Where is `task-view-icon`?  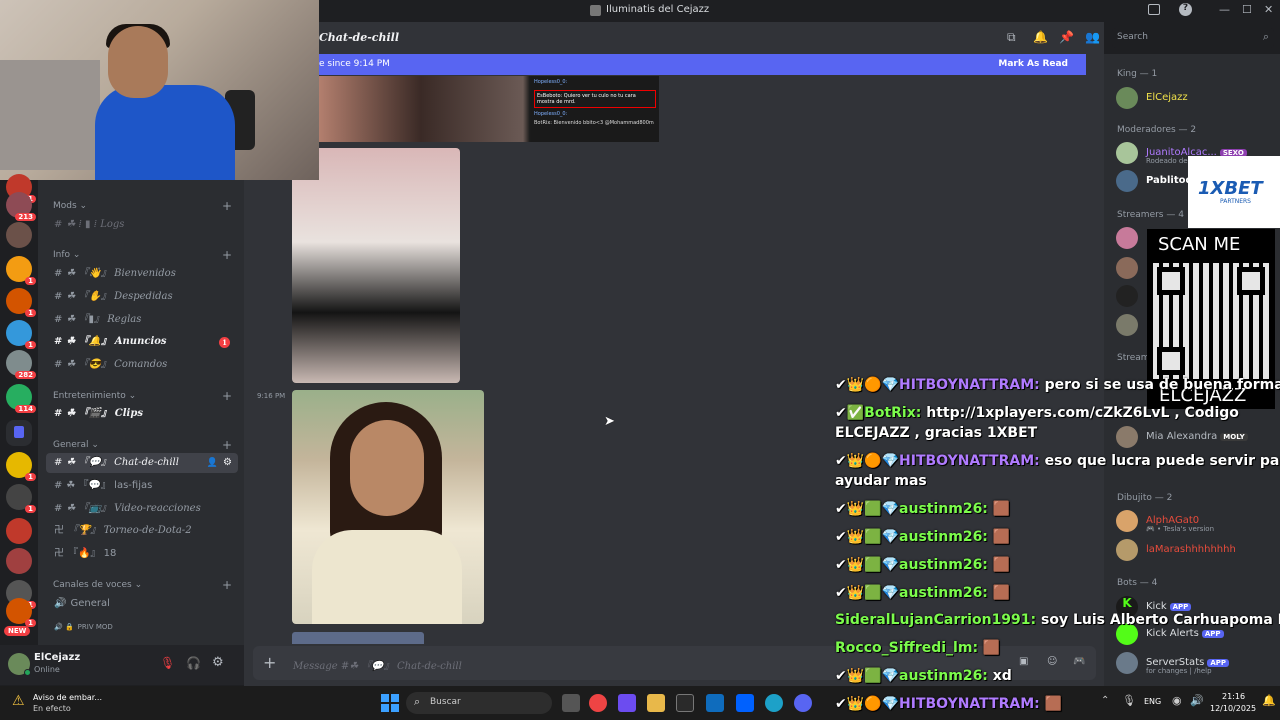 task-view-icon is located at coordinates (571, 703).